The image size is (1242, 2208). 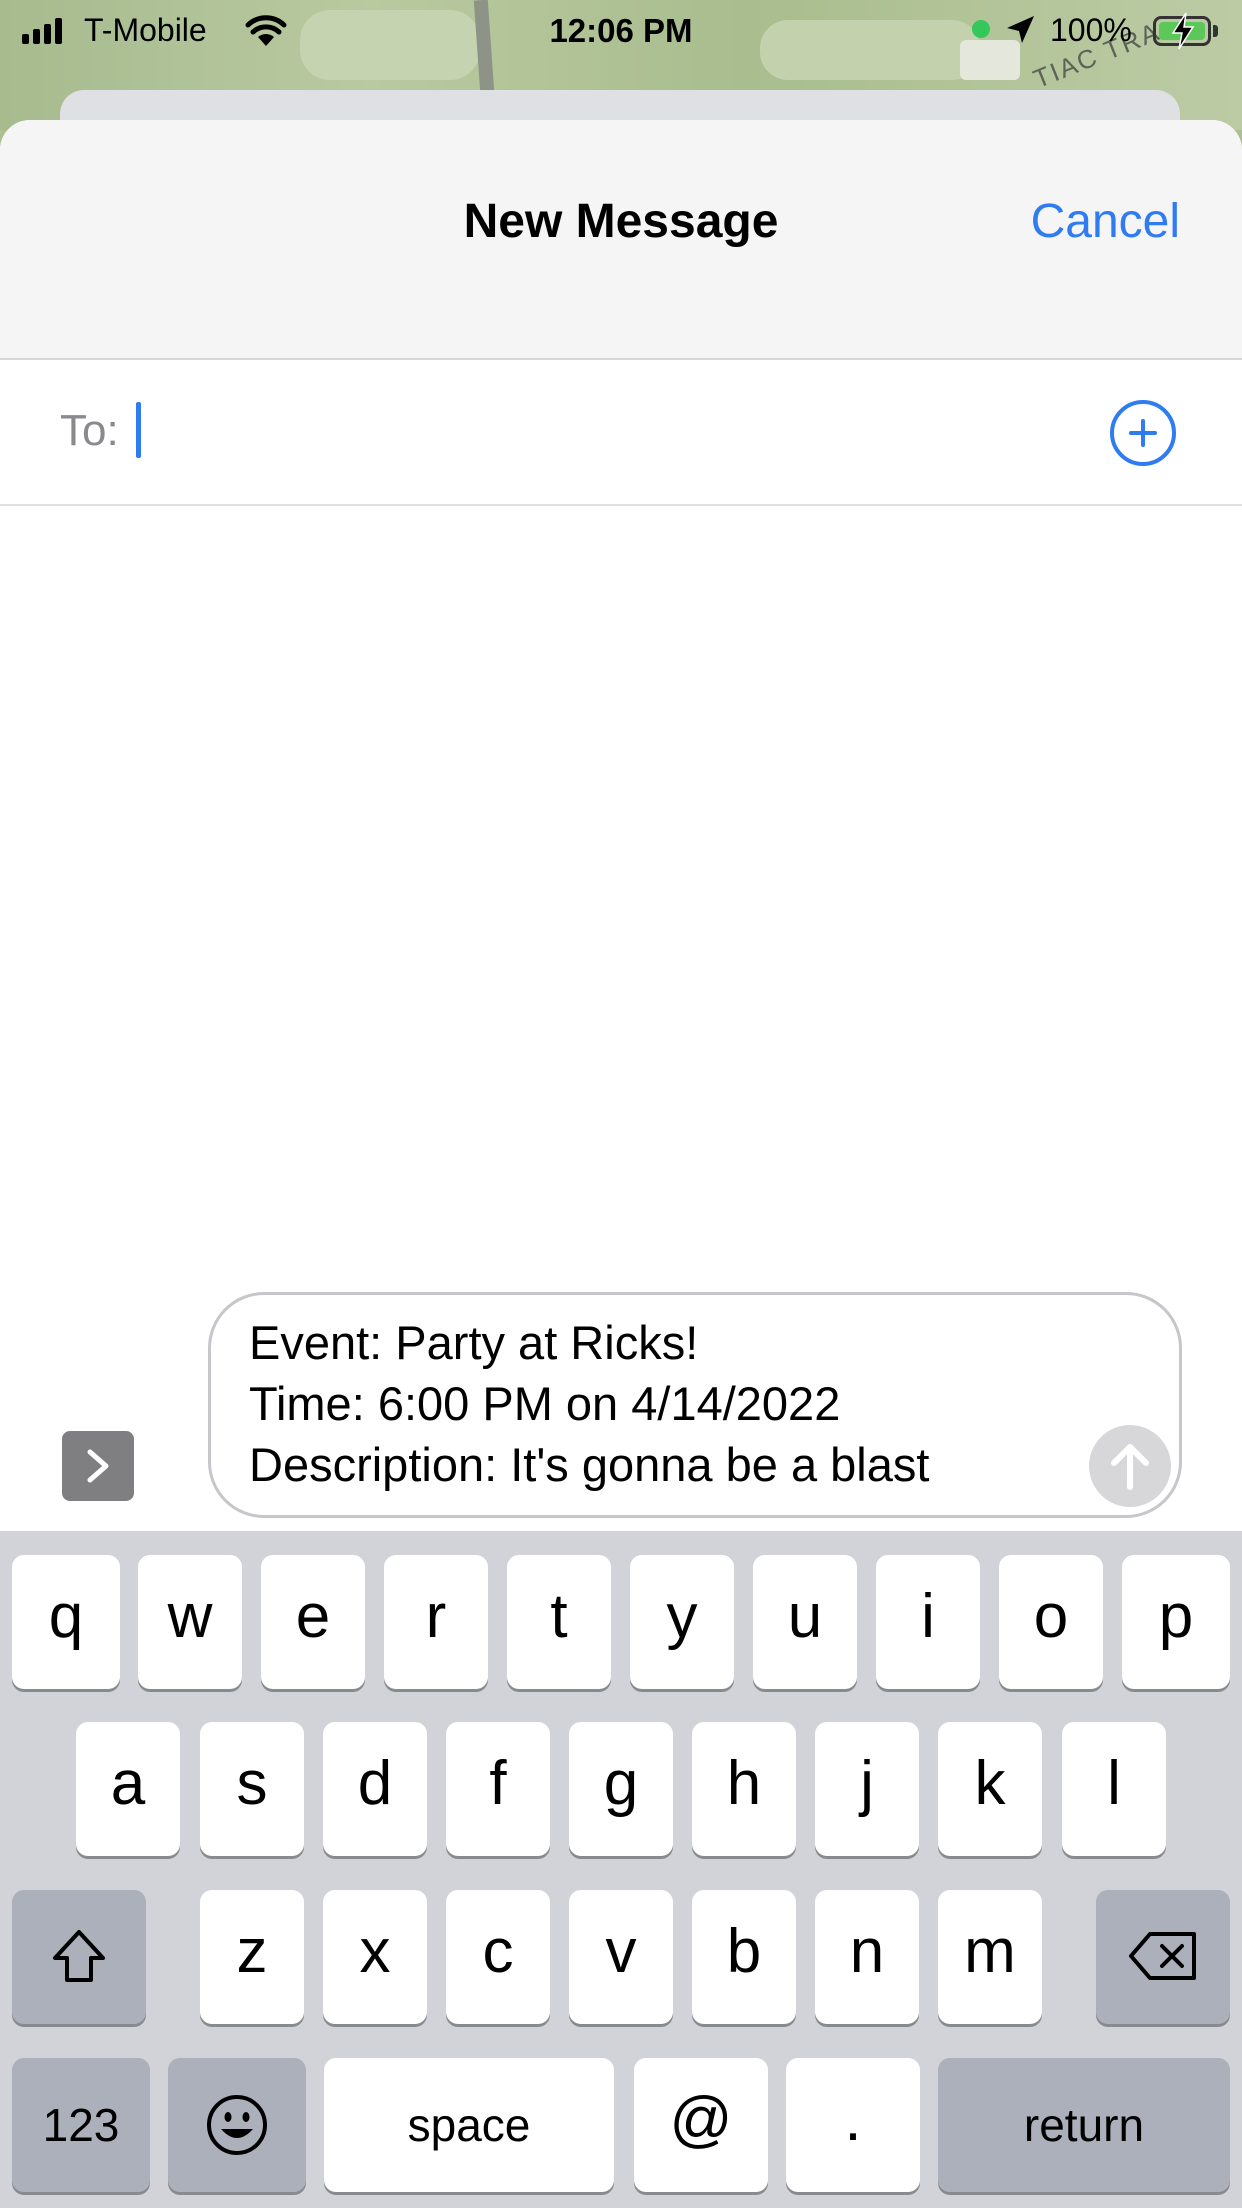 I want to click on shift-key, so click(x=79, y=1957).